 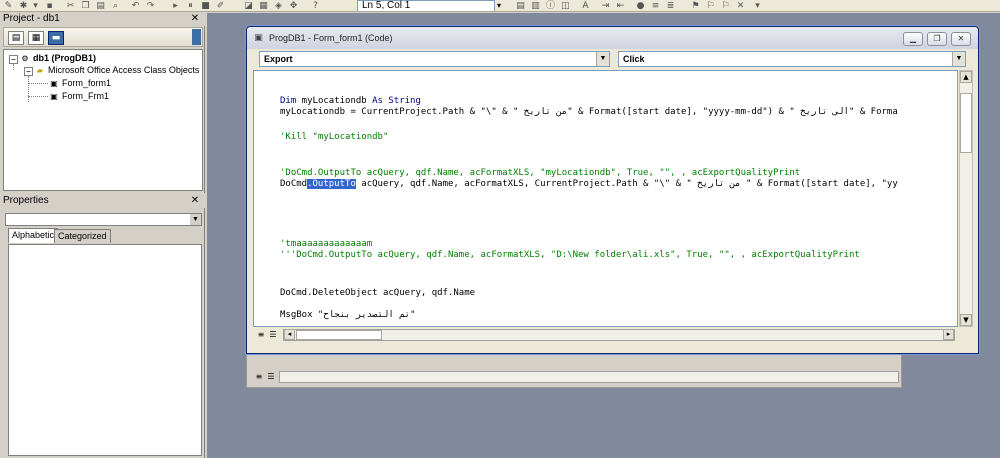 I want to click on find-icon: ⌕, so click(x=115, y=6).